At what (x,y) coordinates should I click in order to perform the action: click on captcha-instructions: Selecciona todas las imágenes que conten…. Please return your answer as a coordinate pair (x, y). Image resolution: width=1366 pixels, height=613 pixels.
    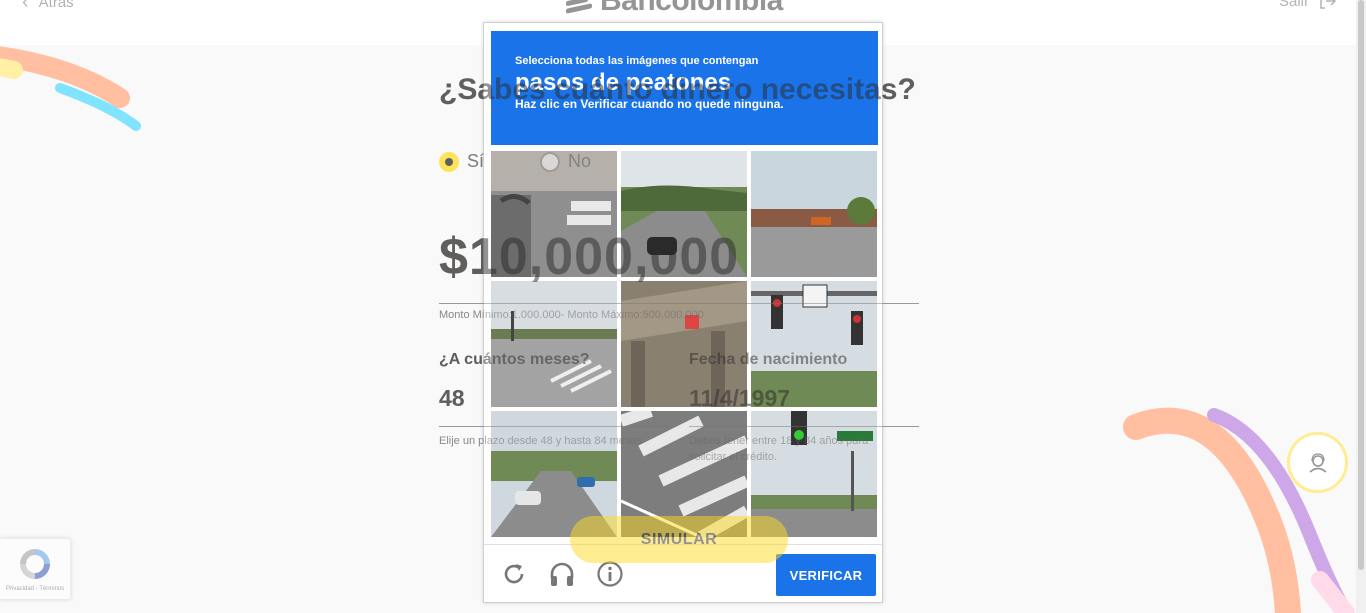
    Looking at the image, I should click on (684, 88).